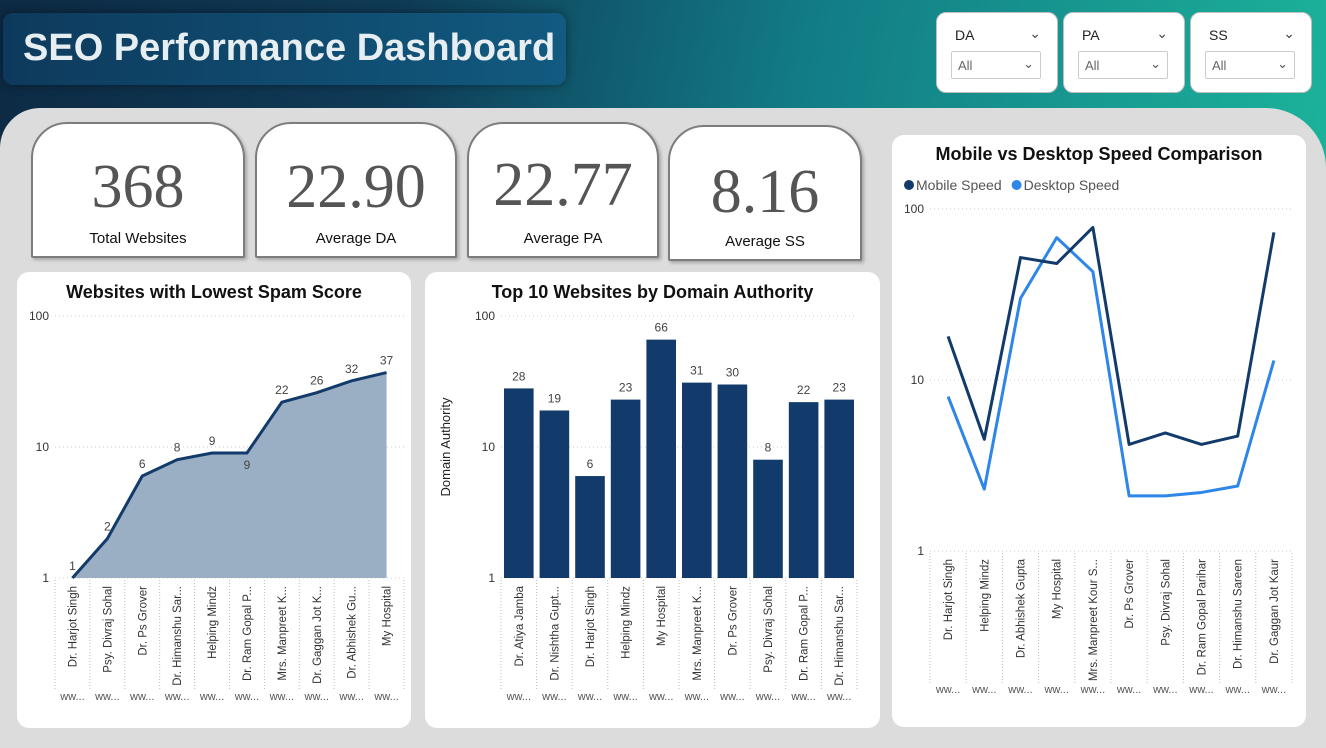 The width and height of the screenshot is (1326, 748). Describe the element at coordinates (356, 187) in the screenshot. I see `kpi-value: 22.90` at that location.